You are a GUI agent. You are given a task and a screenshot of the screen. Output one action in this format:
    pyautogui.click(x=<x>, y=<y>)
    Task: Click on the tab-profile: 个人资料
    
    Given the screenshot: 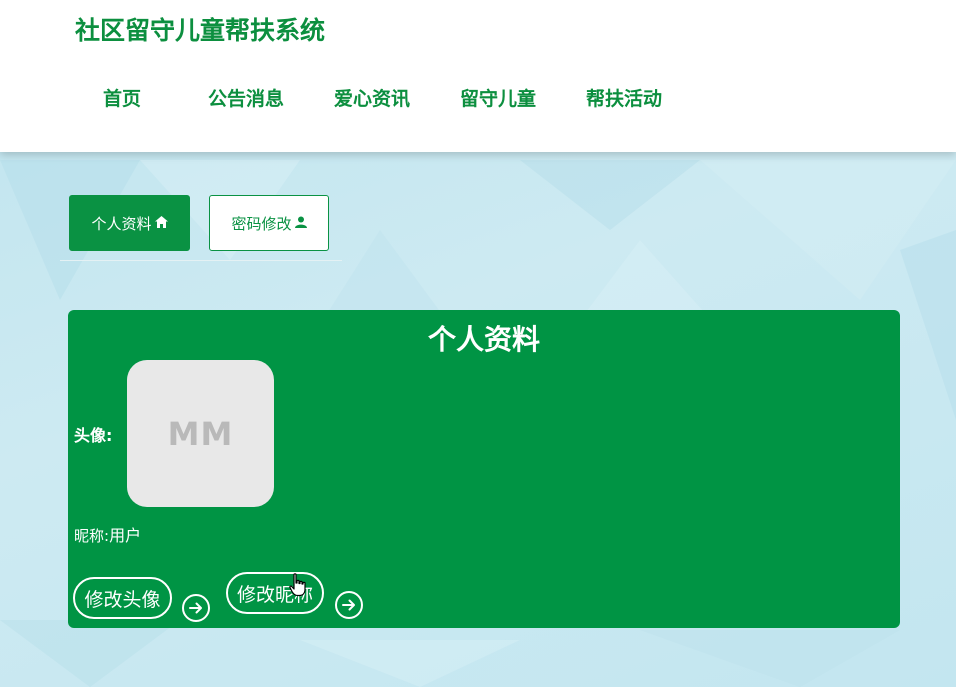 What is the action you would take?
    pyautogui.click(x=129, y=223)
    